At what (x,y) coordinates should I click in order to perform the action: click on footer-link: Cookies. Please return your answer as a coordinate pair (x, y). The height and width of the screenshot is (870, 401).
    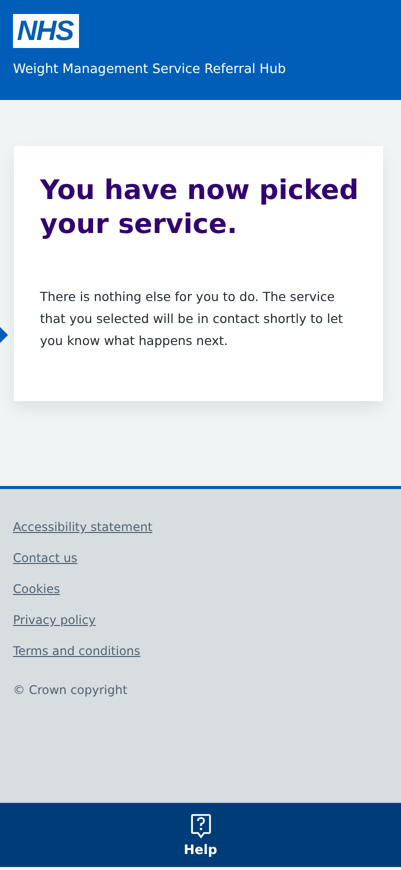
    Looking at the image, I should click on (36, 589).